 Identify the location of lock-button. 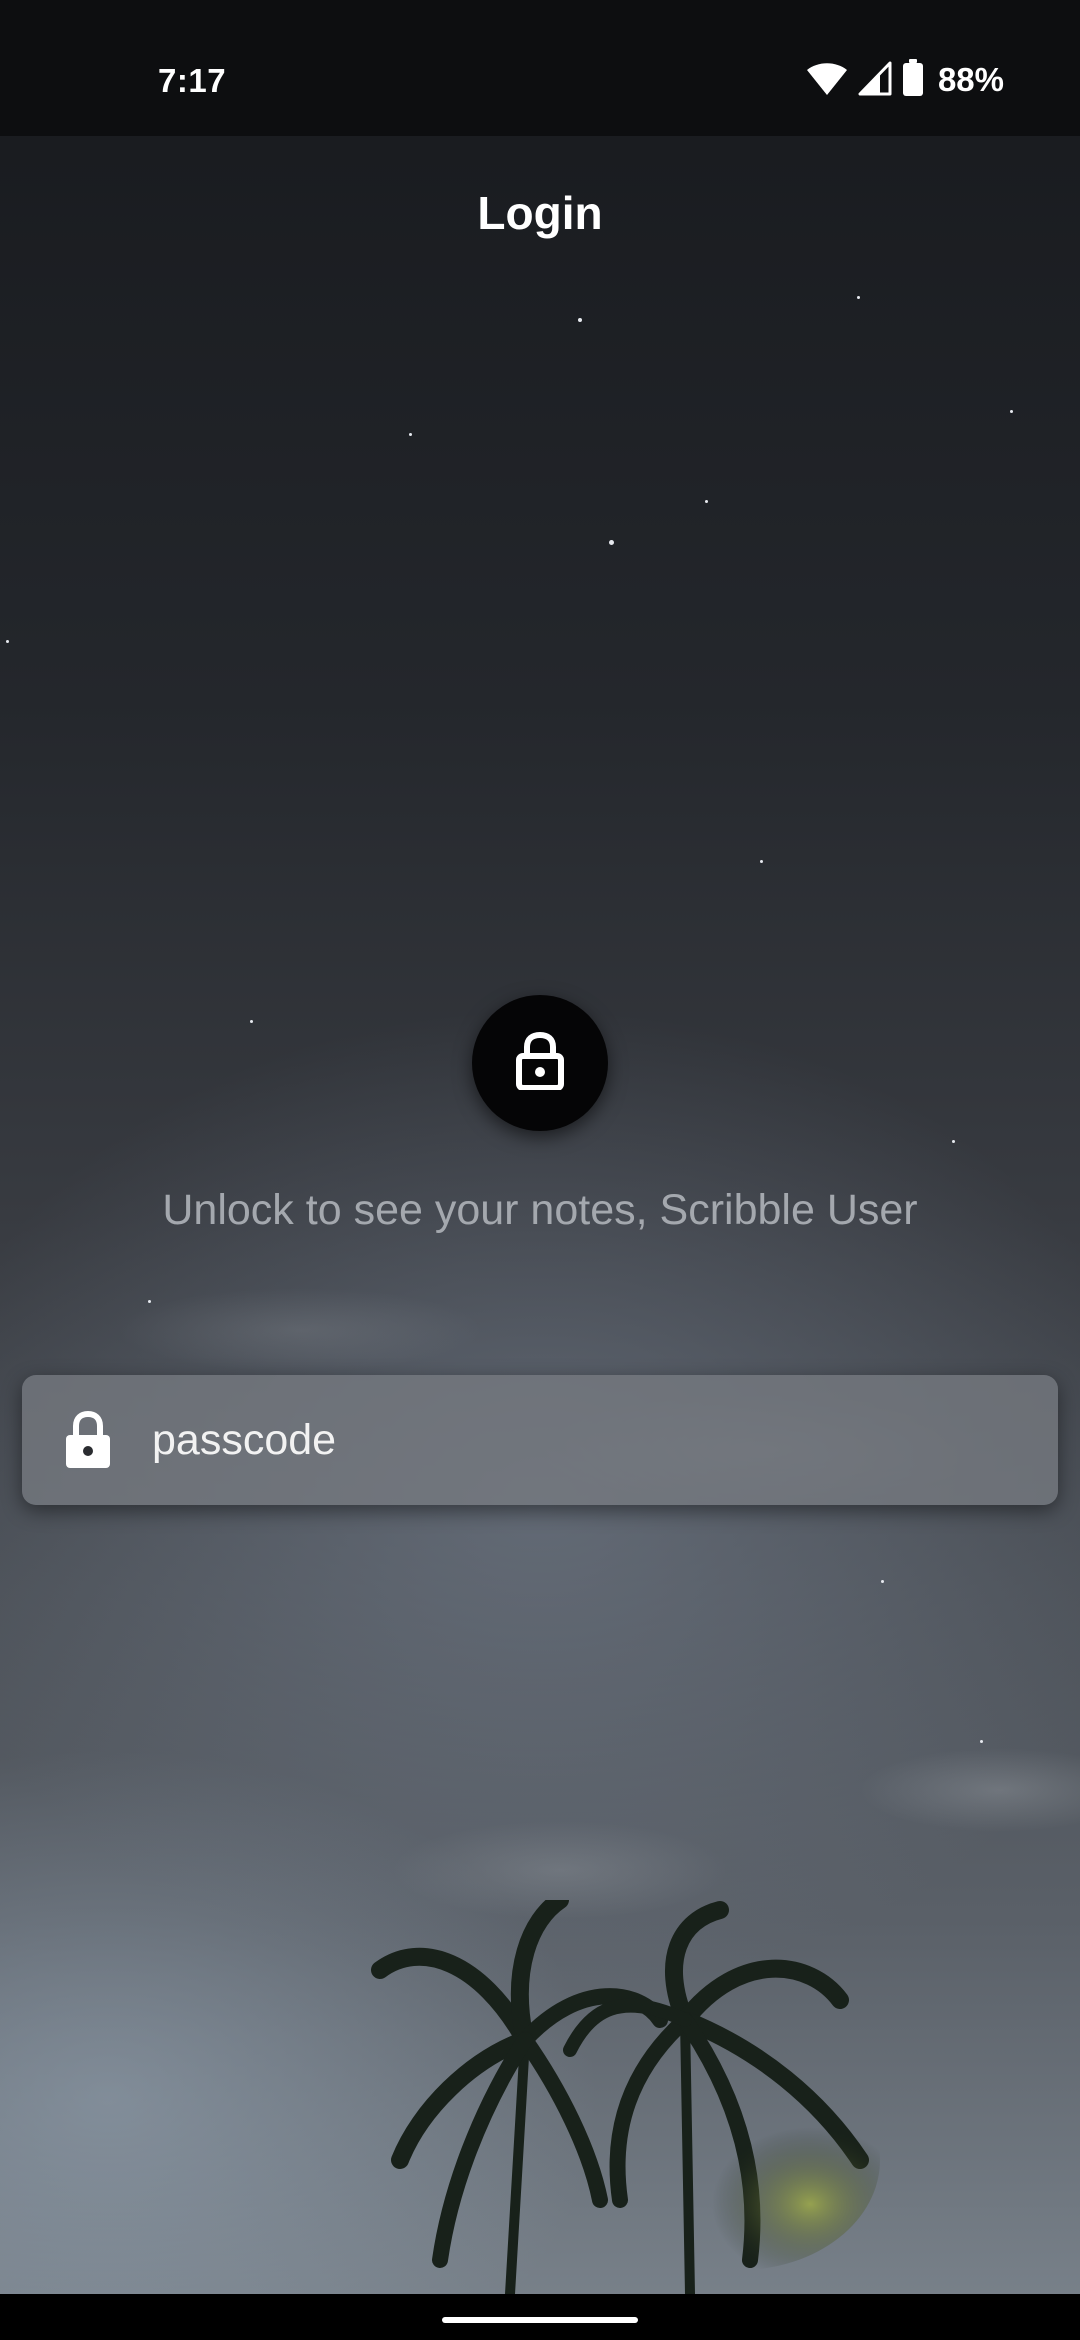
(540, 1063).